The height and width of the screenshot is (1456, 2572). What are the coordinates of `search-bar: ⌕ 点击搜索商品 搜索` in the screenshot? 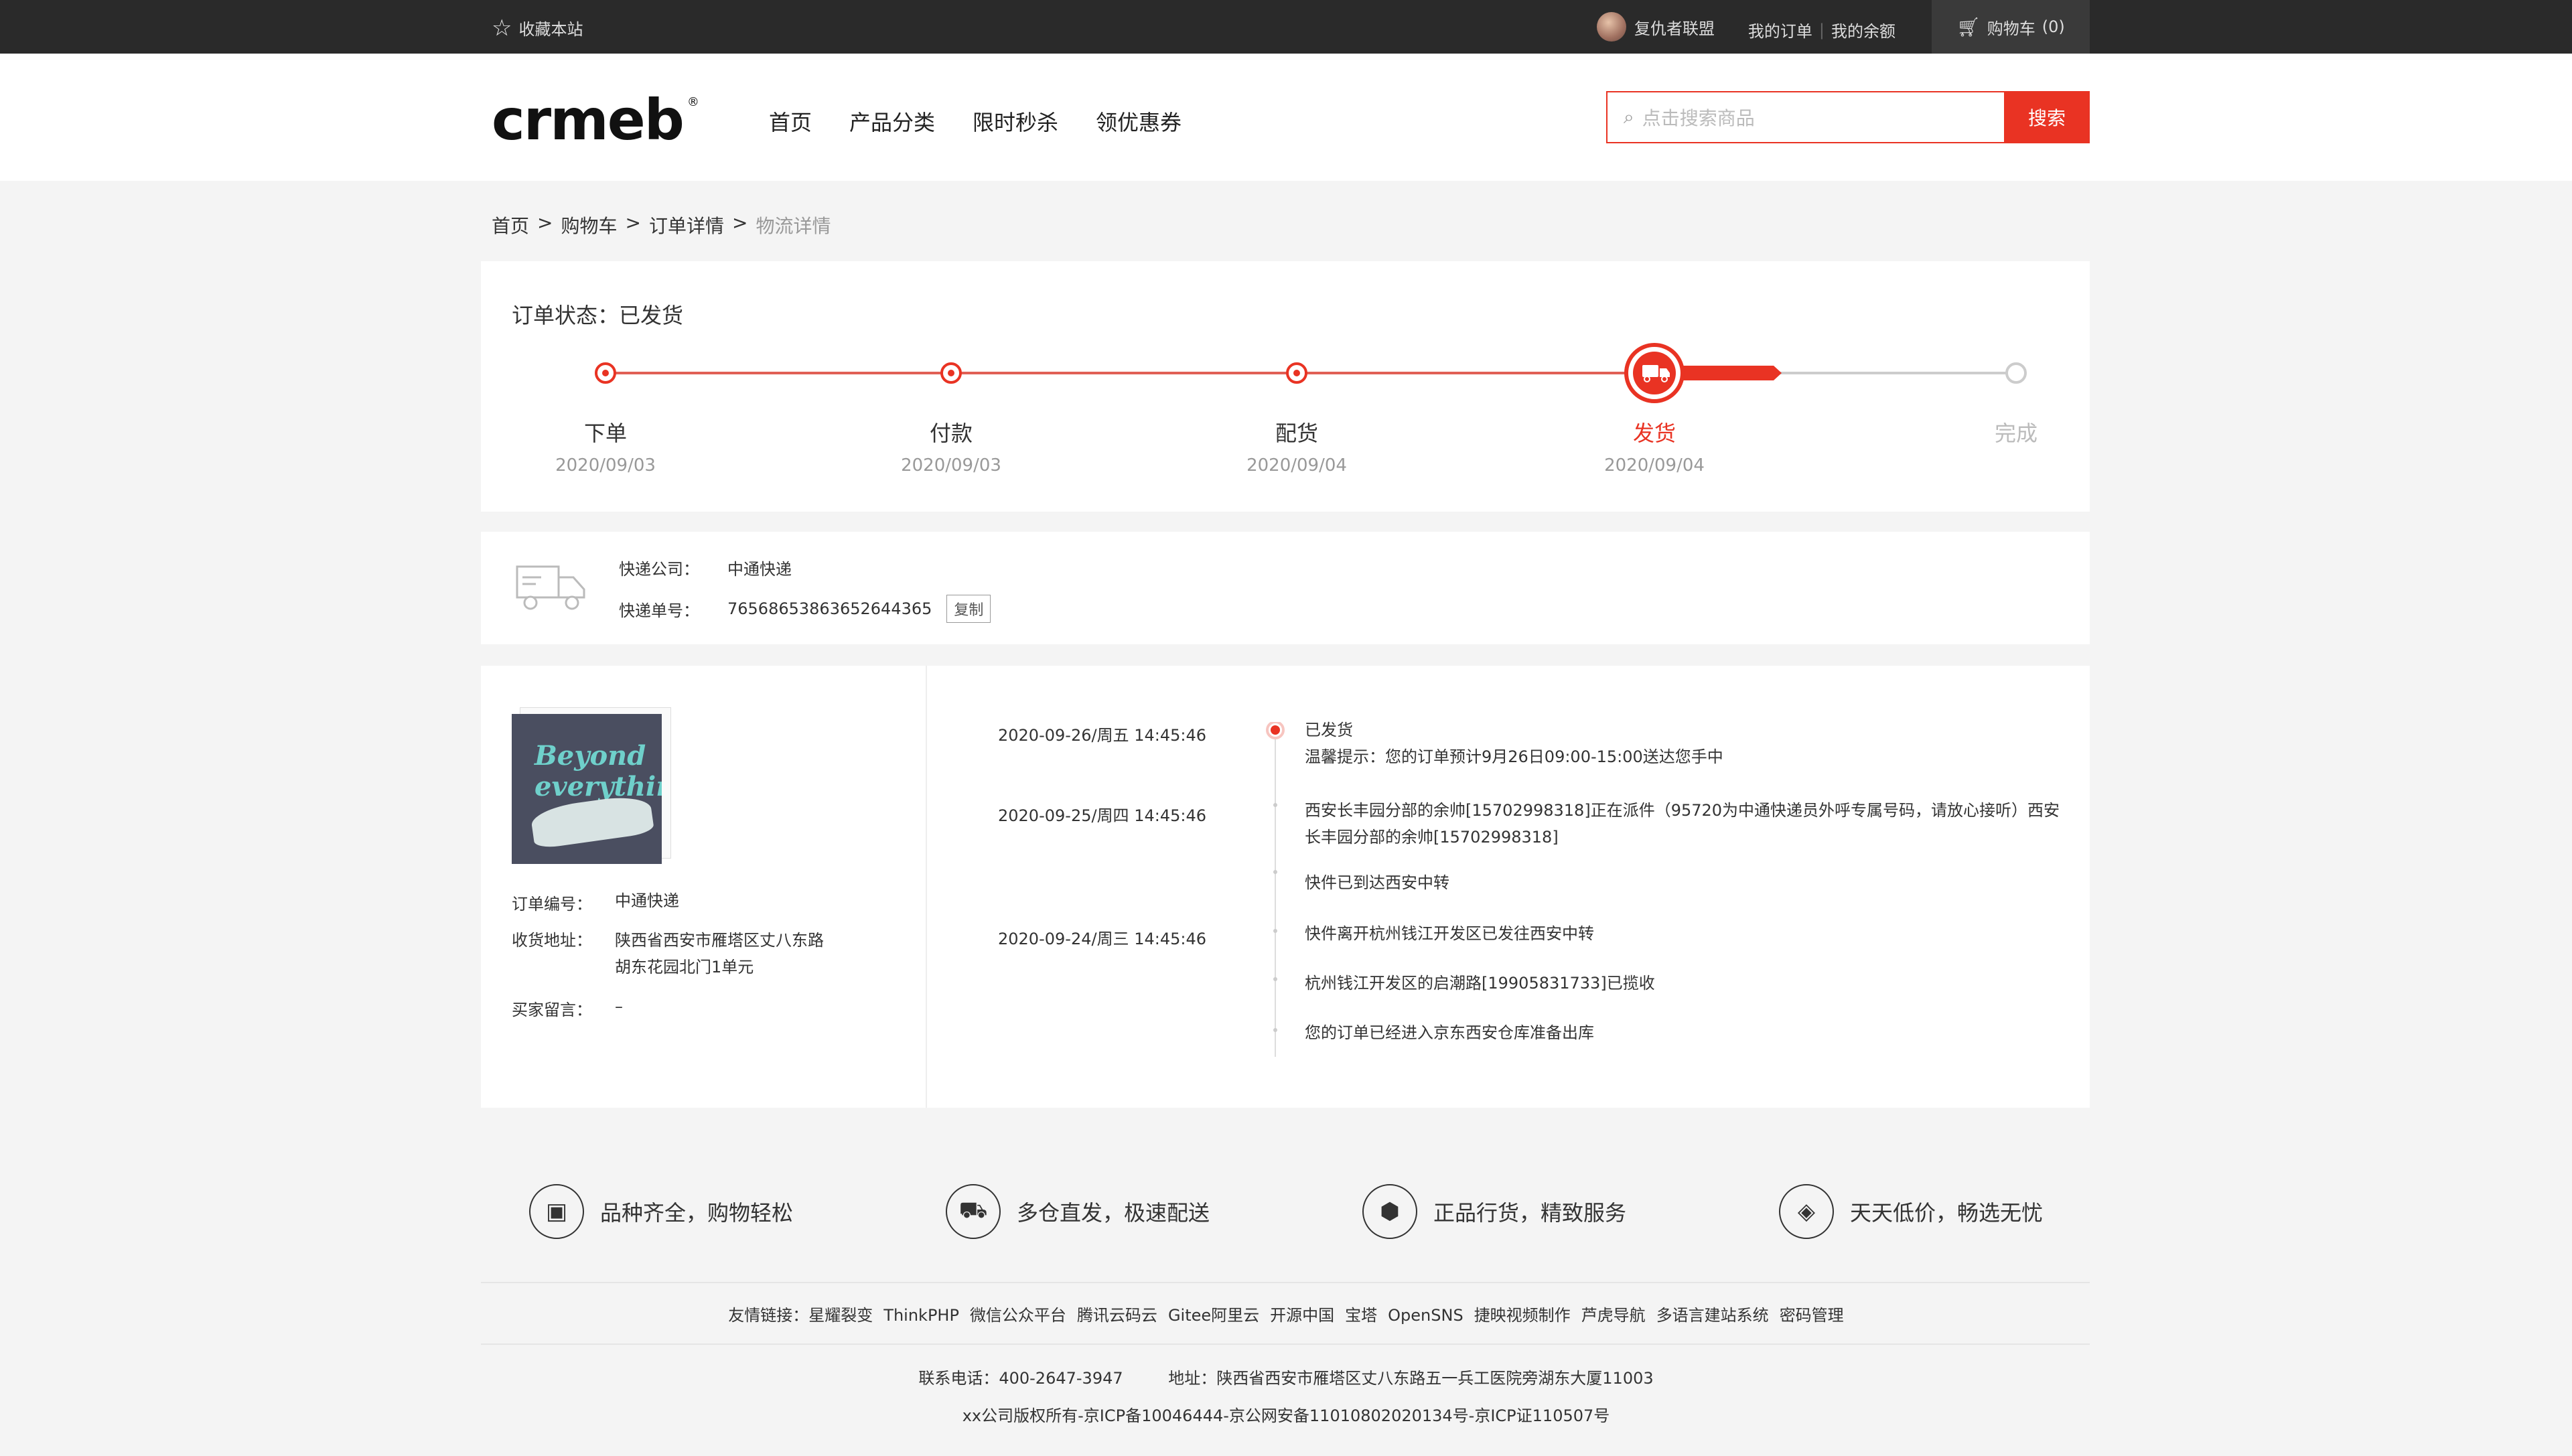 It's located at (1848, 117).